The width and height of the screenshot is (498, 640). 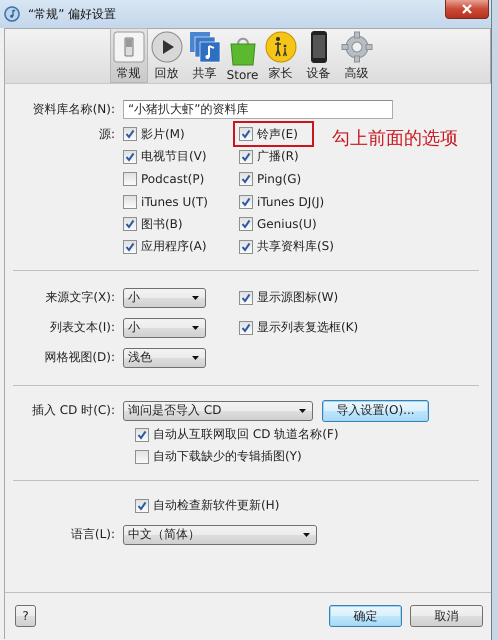 I want to click on close-button, so click(x=467, y=9).